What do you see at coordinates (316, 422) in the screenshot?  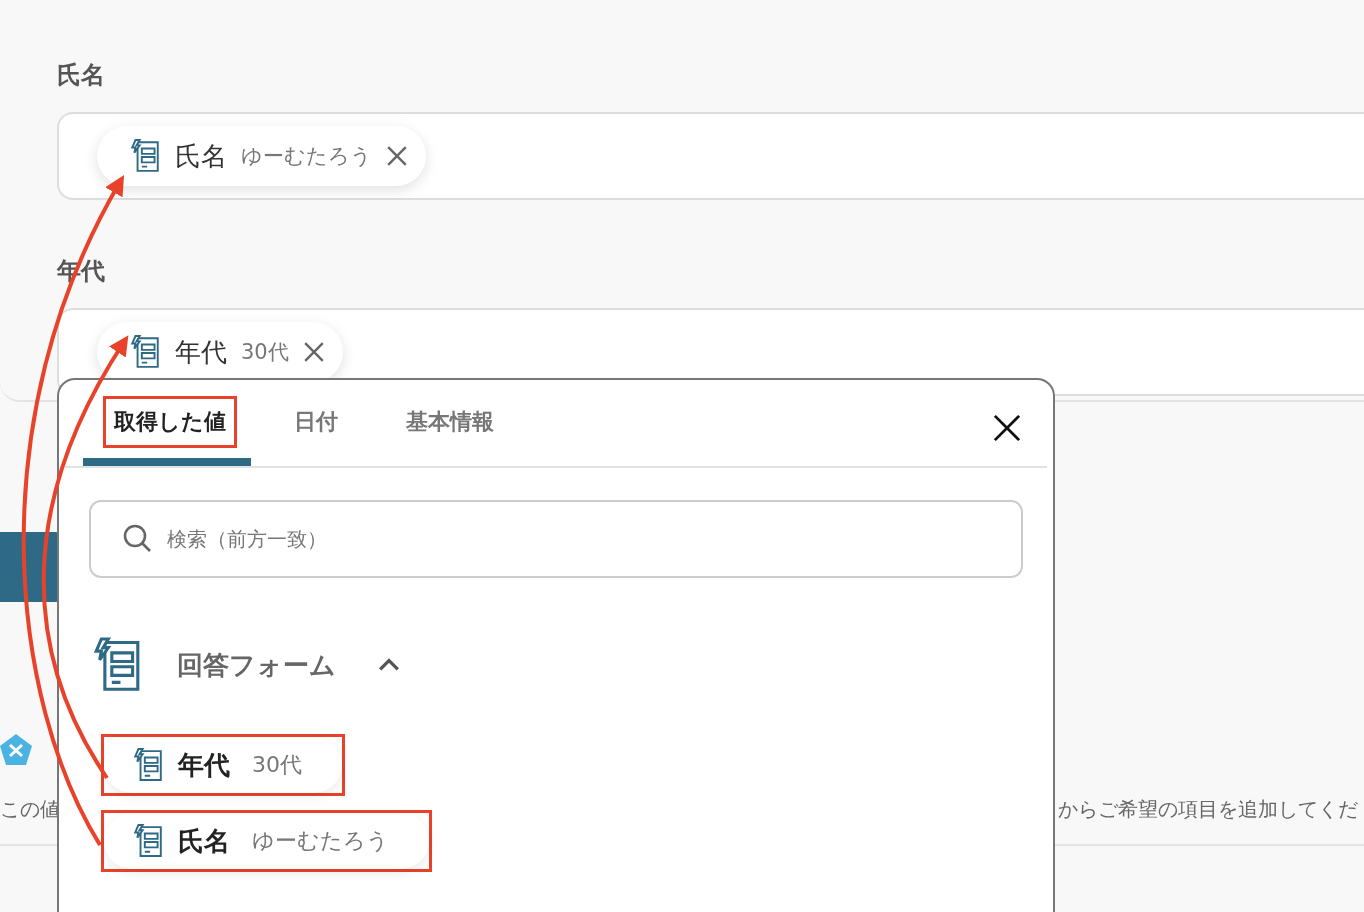 I see `tab-label: 日付` at bounding box center [316, 422].